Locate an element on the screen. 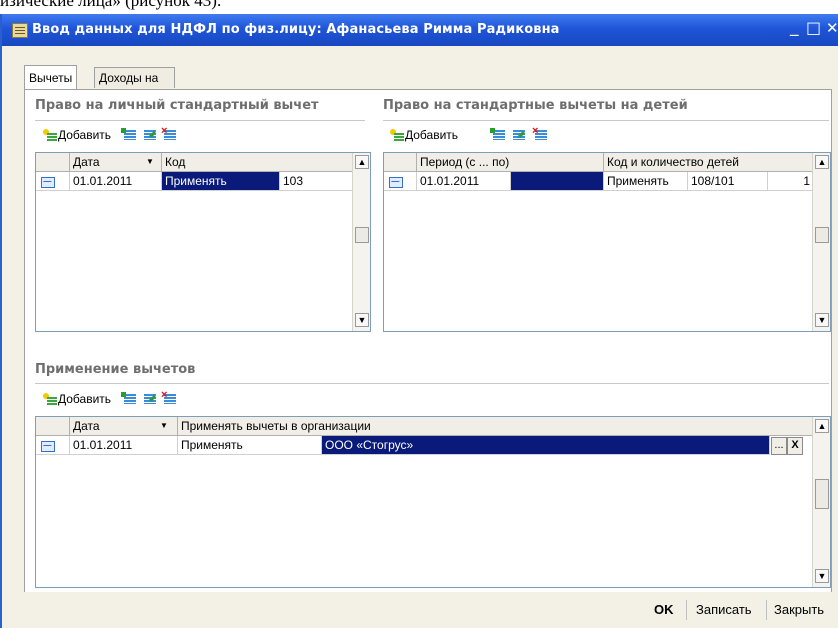 This screenshot has height=628, width=838. personal-toolbar: Добавить × is located at coordinates (143, 136).